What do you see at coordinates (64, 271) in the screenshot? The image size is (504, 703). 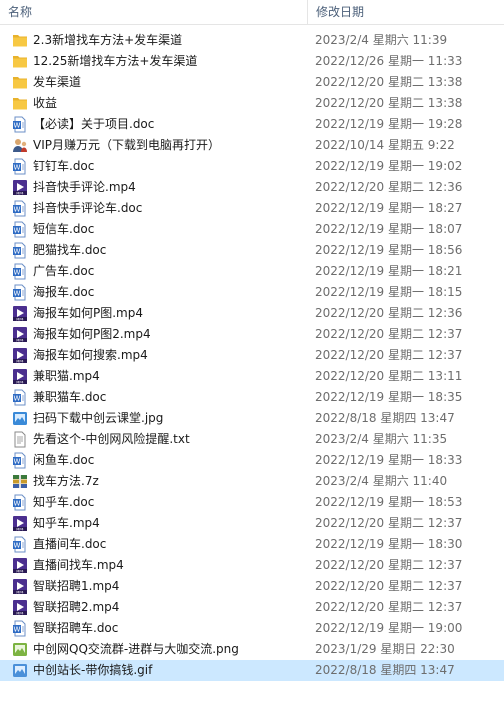 I see `file-name: 广告车.doc` at bounding box center [64, 271].